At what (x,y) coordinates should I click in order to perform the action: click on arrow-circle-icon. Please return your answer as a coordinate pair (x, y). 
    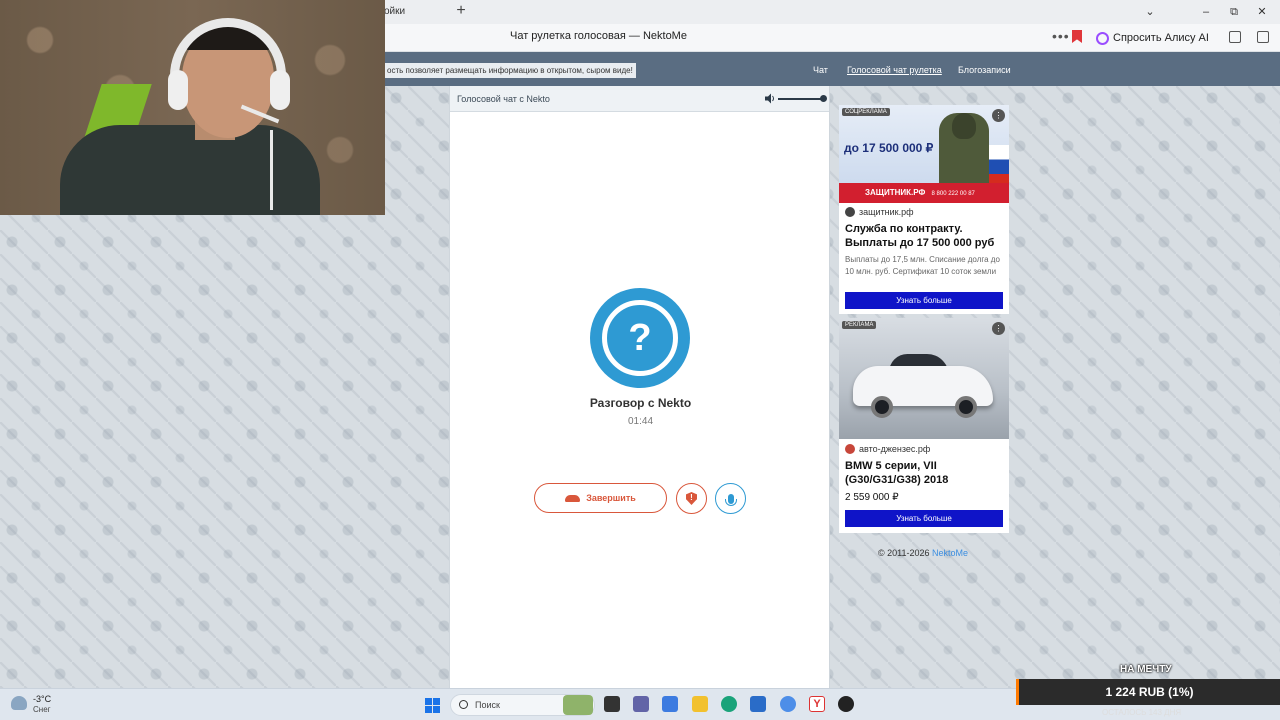
    Looking at the image, I should click on (850, 212).